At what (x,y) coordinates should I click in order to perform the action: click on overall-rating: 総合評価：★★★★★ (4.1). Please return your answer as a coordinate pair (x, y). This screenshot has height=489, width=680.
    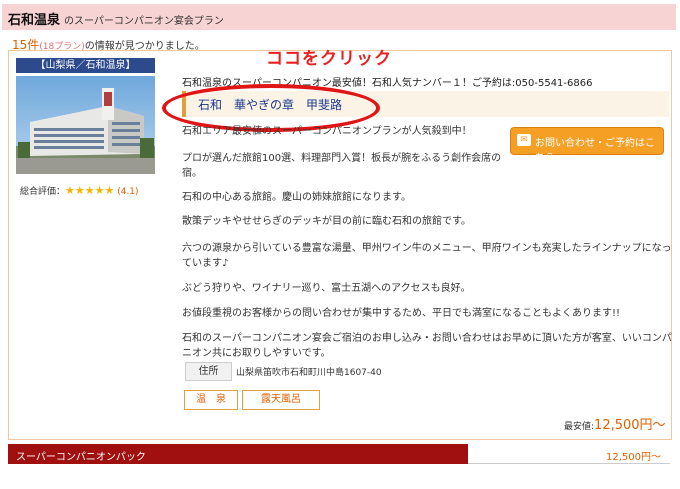
    Looking at the image, I should click on (79, 190).